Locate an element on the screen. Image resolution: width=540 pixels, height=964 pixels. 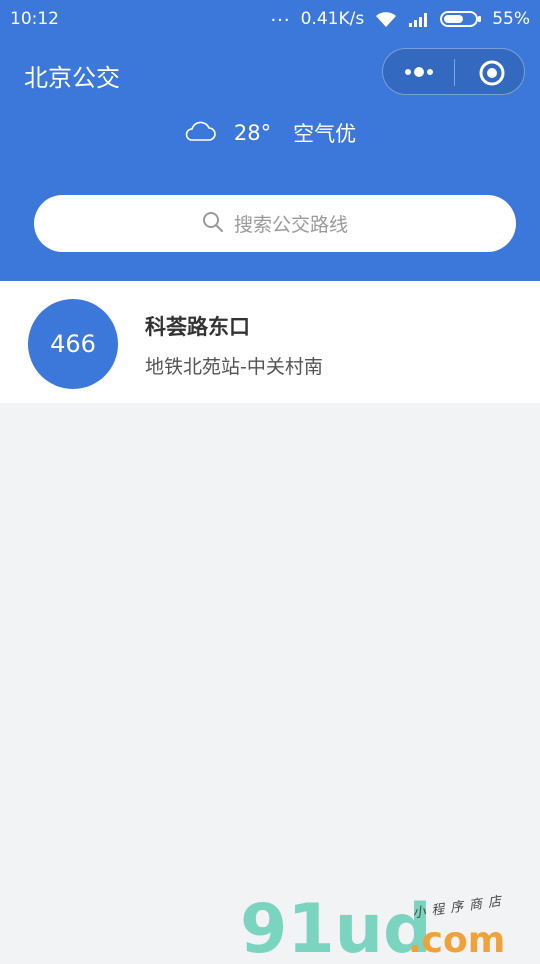
miniprogram-capsule is located at coordinates (453, 71).